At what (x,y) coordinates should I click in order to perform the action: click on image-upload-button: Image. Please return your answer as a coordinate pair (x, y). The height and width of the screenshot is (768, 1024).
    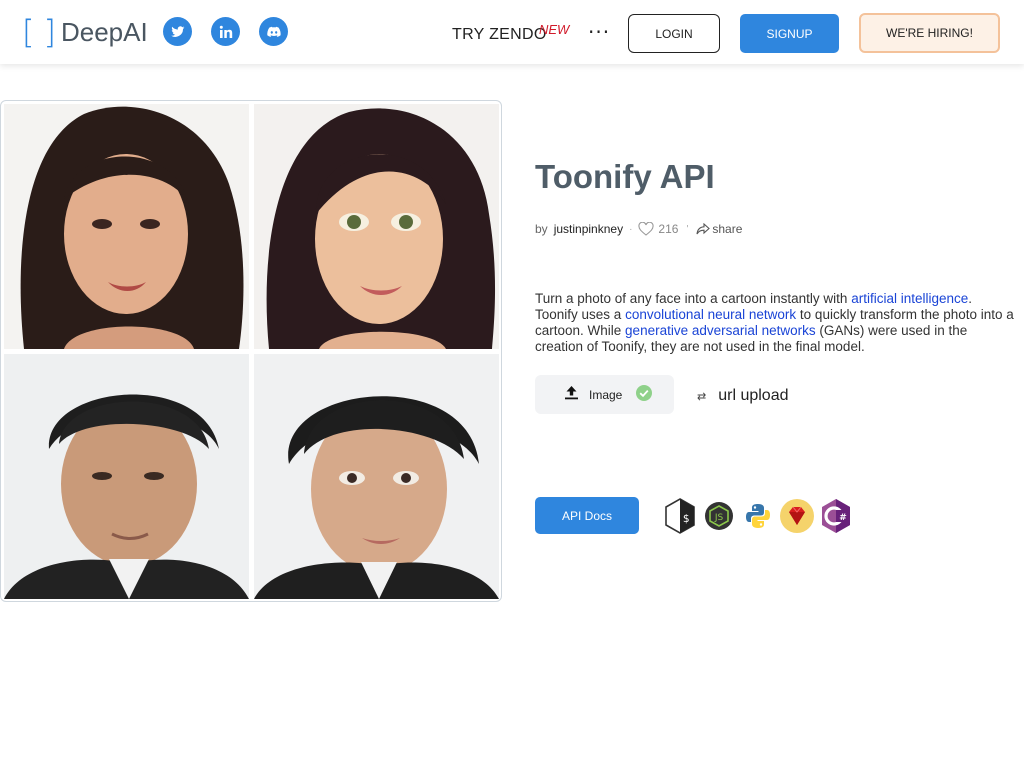
    Looking at the image, I should click on (604, 394).